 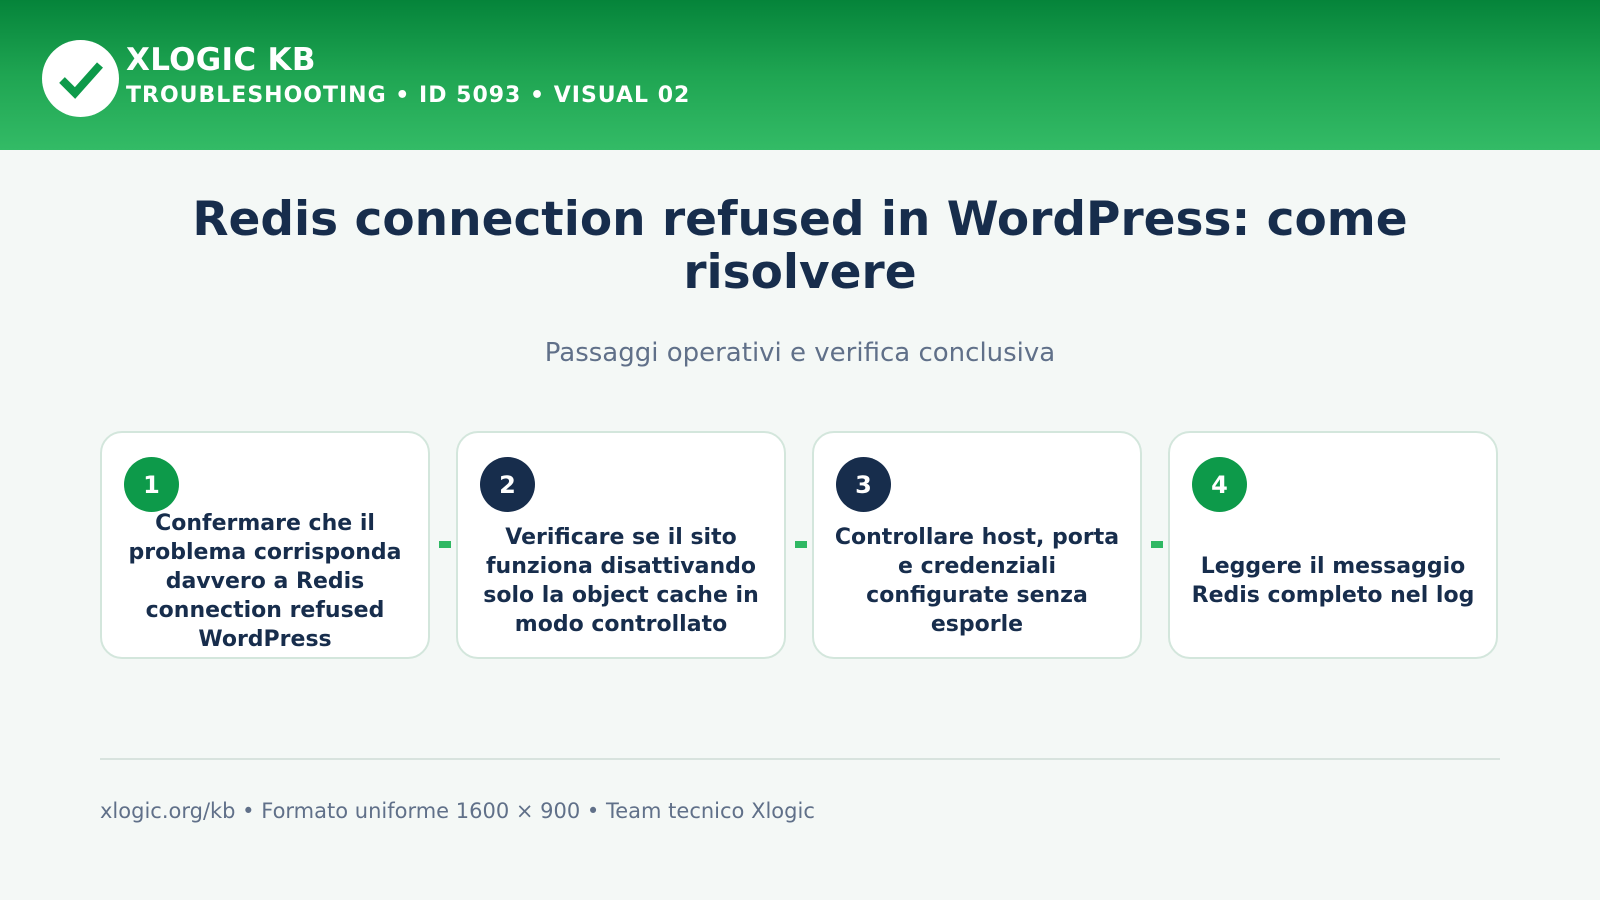 I want to click on breadcrumb: TROUBLESHOOTING • ID 5093 • VISUAL 02, so click(x=408, y=95).